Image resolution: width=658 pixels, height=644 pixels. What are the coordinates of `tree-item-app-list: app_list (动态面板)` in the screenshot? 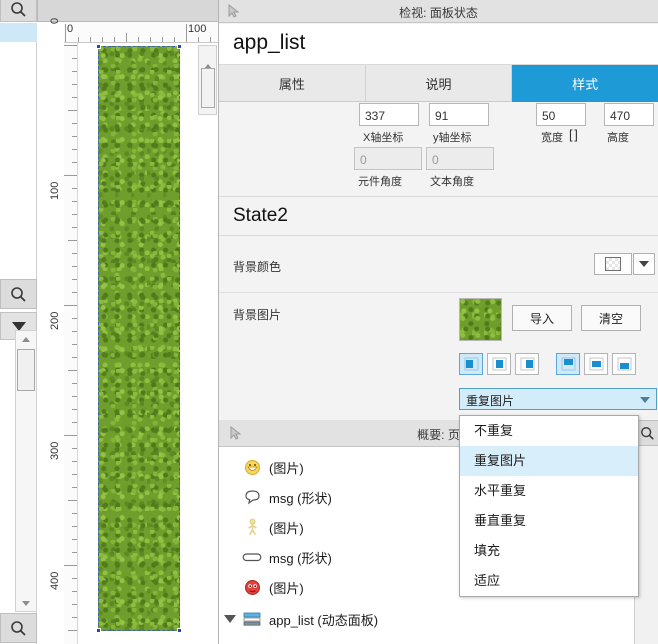 It's located at (300, 619).